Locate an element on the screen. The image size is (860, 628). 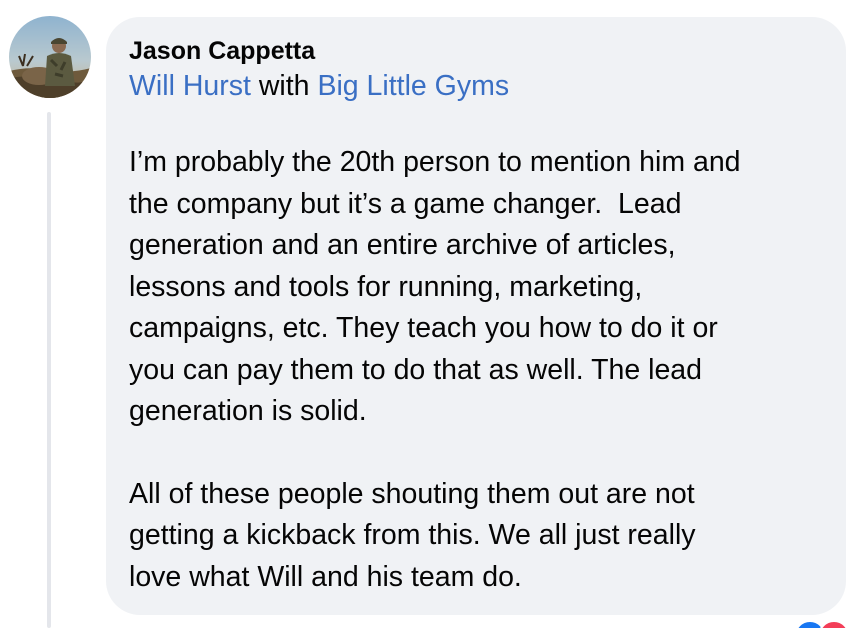
avatar is located at coordinates (50, 57).